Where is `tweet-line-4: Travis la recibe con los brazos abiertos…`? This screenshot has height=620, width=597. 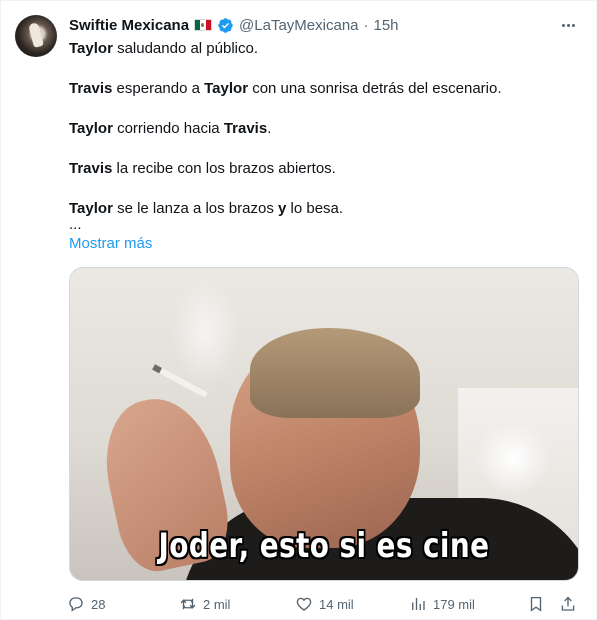
tweet-line-4: Travis la recibe con los brazos abiertos… is located at coordinates (202, 168).